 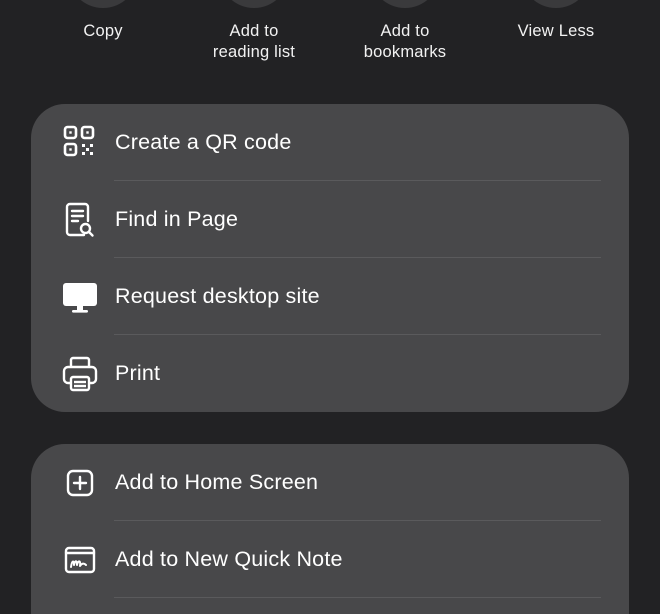 I want to click on request-desktop-site-item: Request desktop site, so click(x=330, y=296).